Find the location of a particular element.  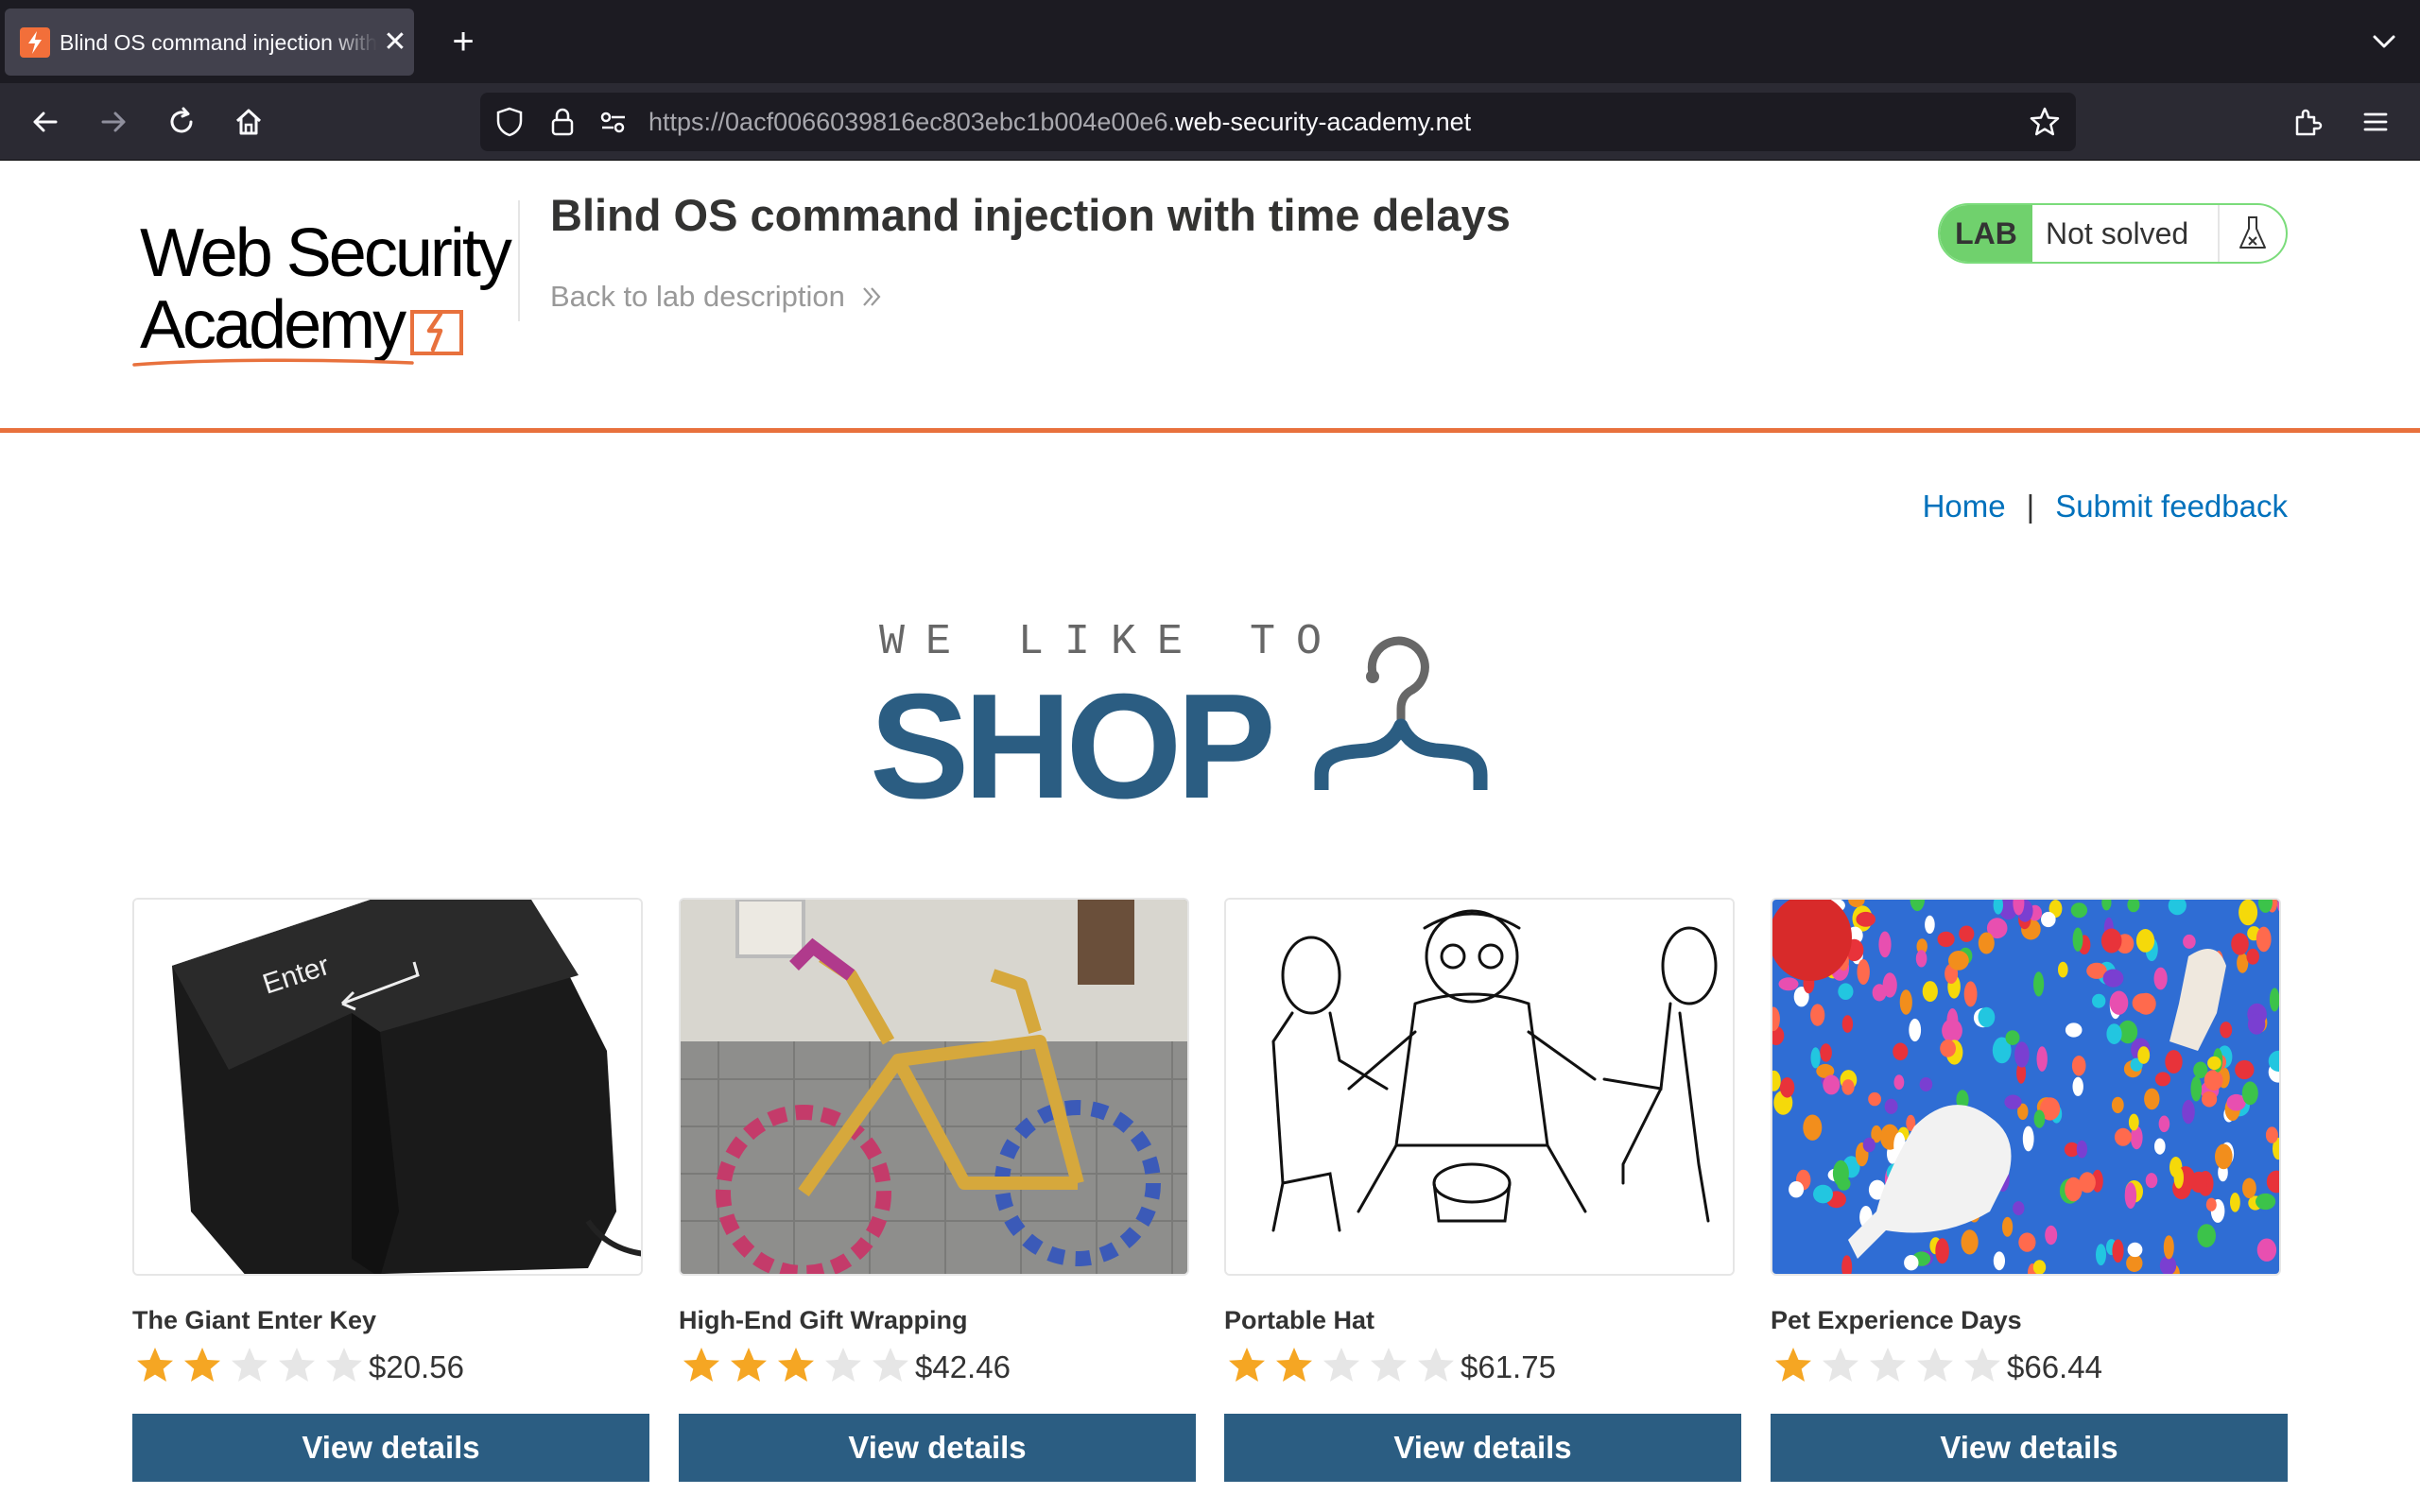

product-price: $66.44 is located at coordinates (2054, 1366).